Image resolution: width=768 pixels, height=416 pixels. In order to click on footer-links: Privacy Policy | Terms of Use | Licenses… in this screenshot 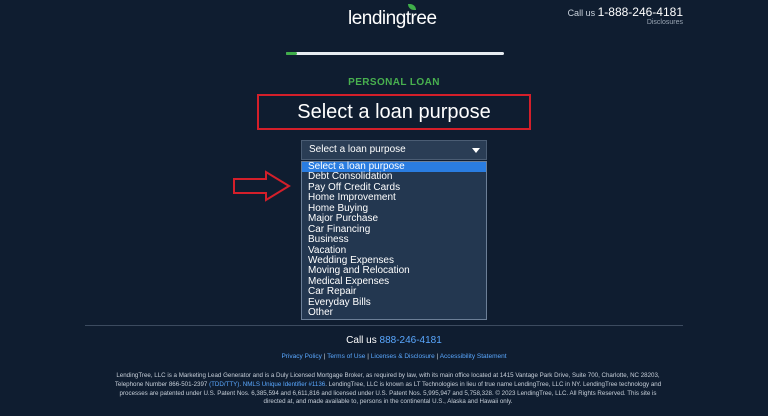, I will do `click(384, 356)`.